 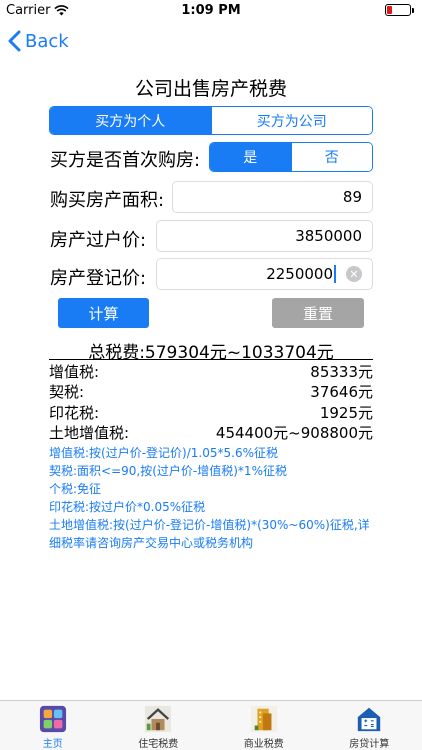 I want to click on segment-first-home-no: 否, so click(x=331, y=157).